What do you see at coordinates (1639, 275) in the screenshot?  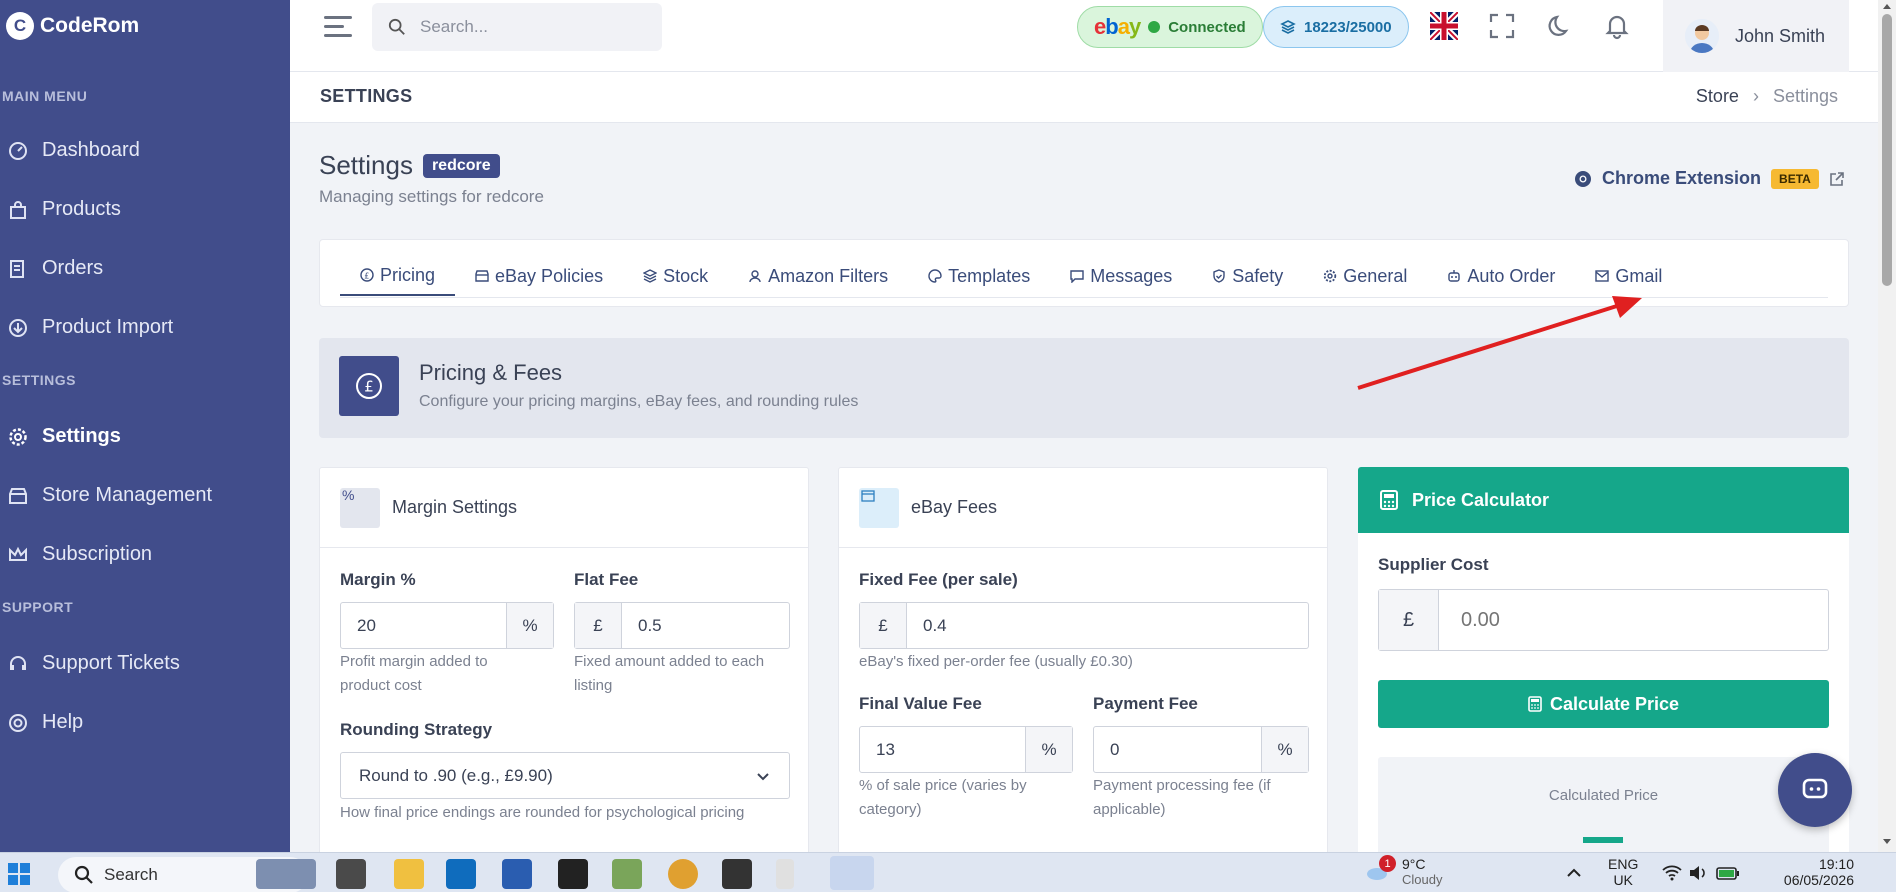 I see `tab-label: Gmail` at bounding box center [1639, 275].